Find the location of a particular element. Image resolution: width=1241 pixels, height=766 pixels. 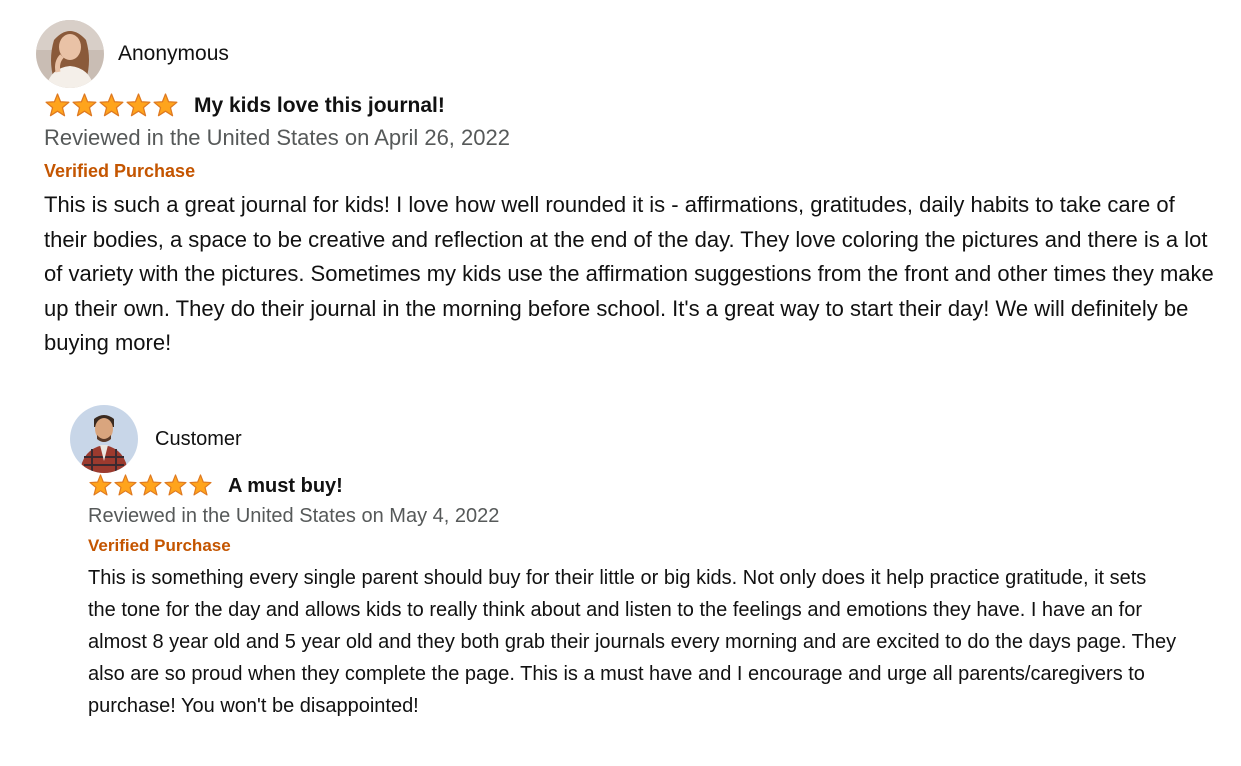

man-avatar-icon is located at coordinates (104, 439).